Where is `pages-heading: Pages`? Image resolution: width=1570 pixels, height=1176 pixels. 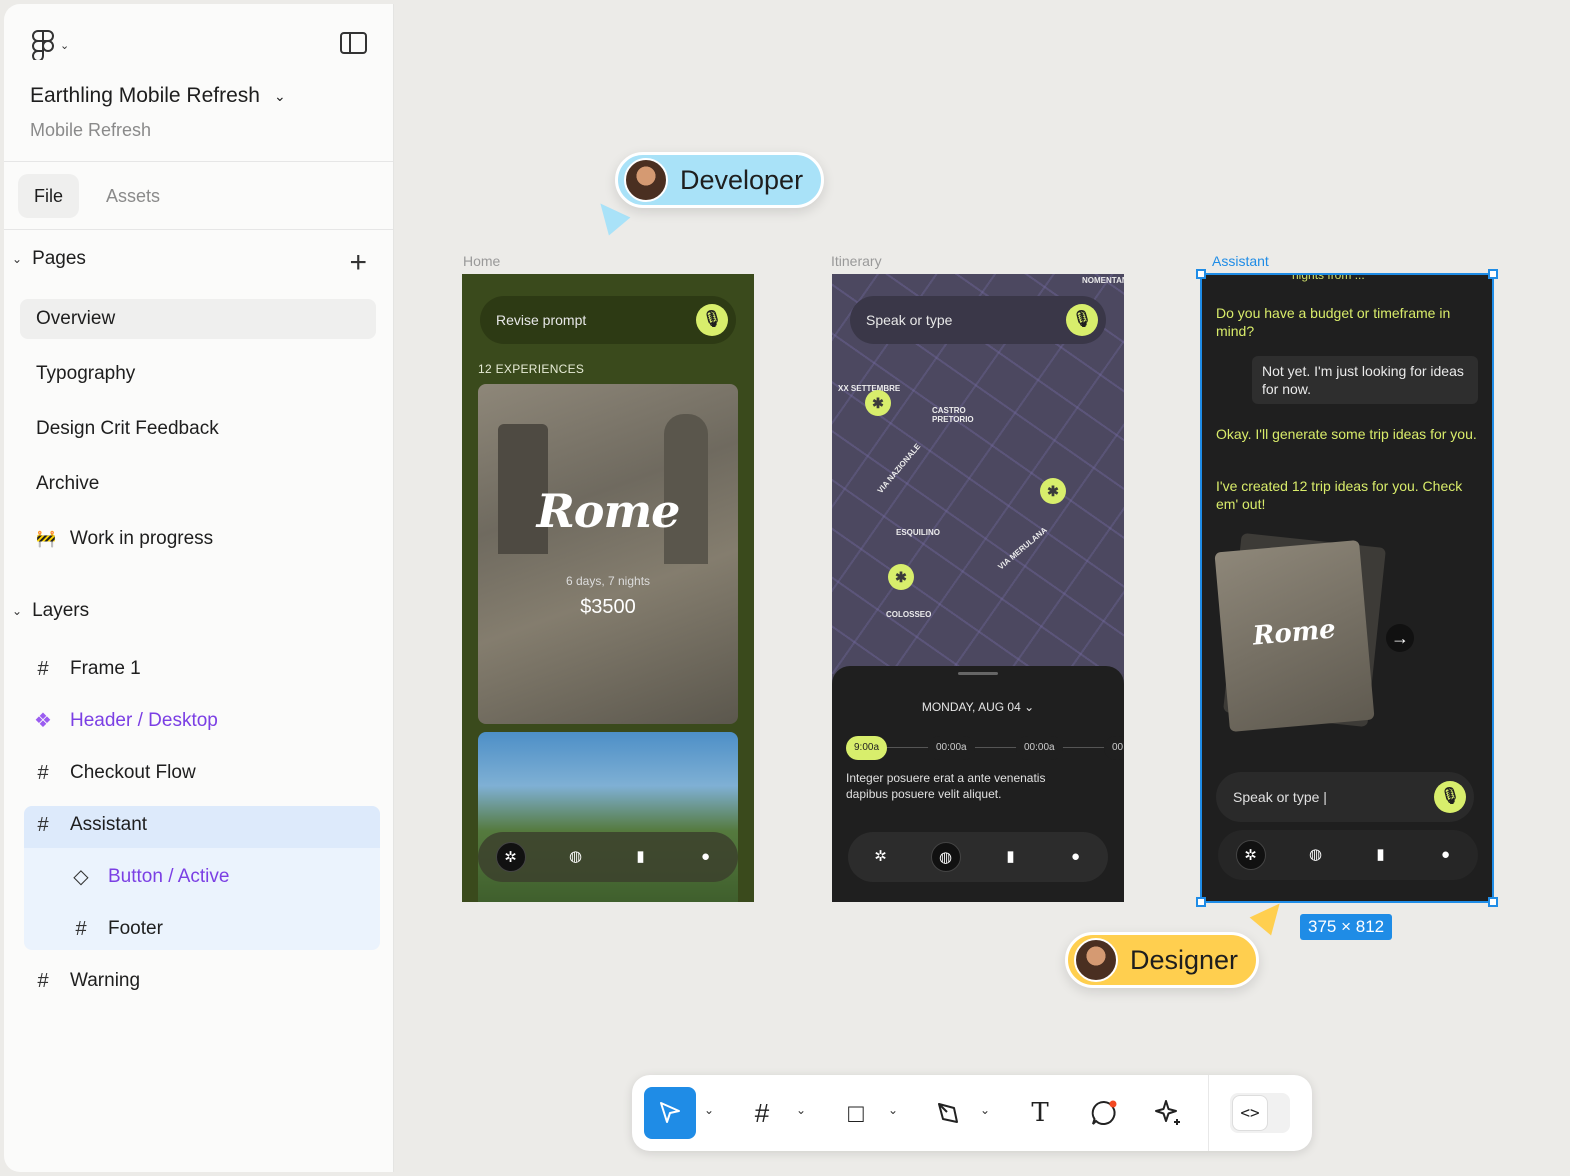 pages-heading: Pages is located at coordinates (59, 258).